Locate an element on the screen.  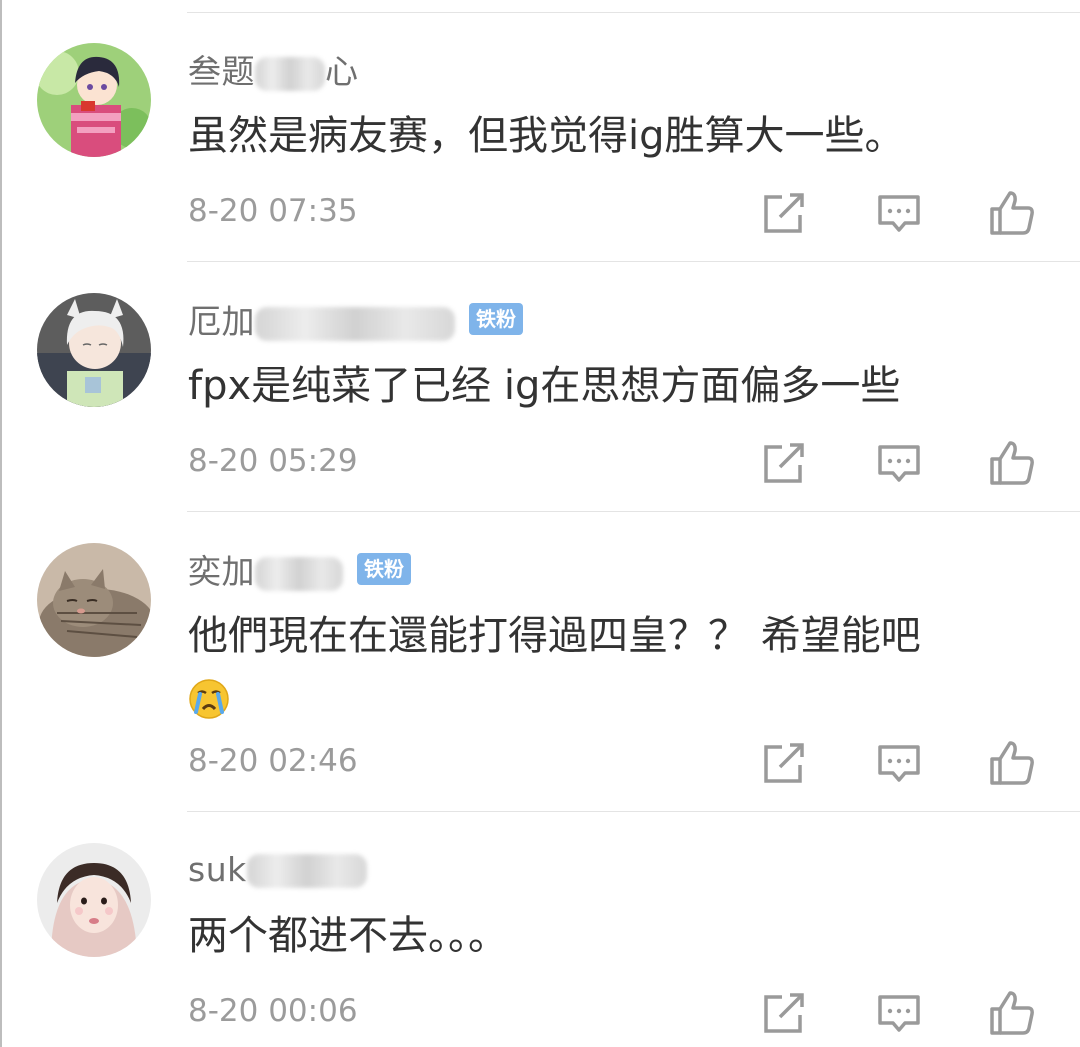
avatar-image-cat is located at coordinates (94, 600).